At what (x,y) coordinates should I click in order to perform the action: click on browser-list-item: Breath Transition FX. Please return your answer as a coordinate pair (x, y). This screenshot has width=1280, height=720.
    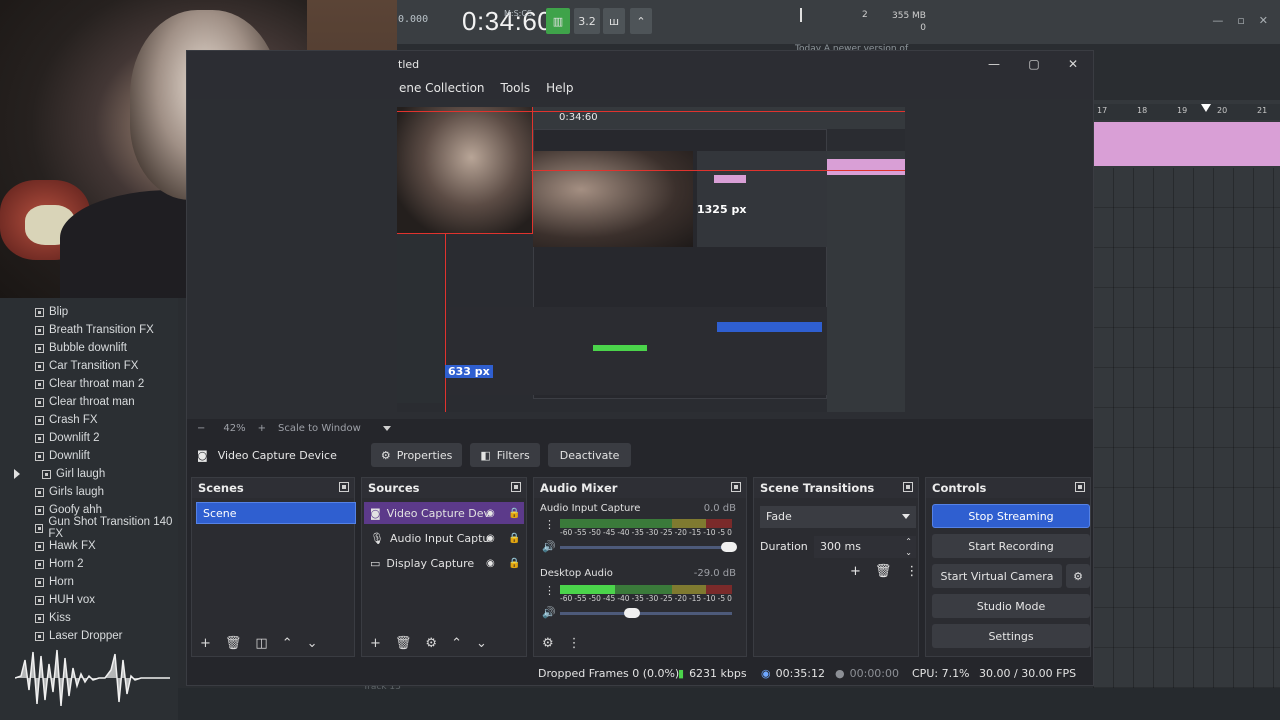
    Looking at the image, I should click on (89, 330).